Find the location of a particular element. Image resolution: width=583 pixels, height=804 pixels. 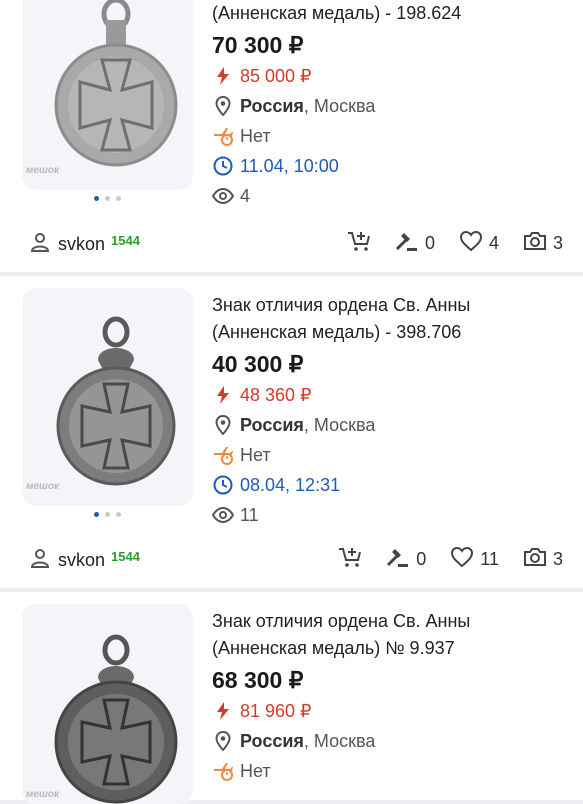

end-time: 08.04, 12:31 is located at coordinates (290, 484).